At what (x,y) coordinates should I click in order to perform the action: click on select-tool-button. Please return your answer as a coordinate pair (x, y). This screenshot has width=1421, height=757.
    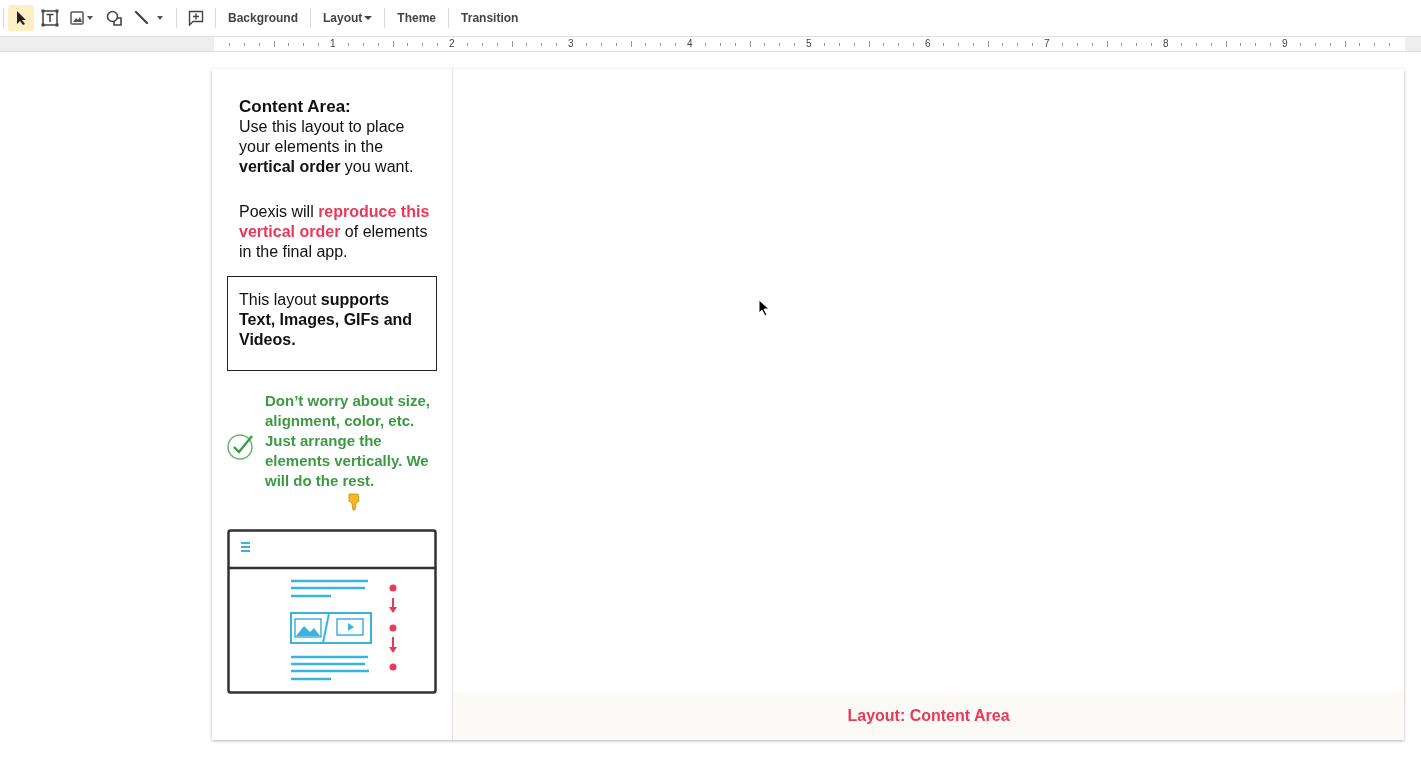
    Looking at the image, I should click on (21, 18).